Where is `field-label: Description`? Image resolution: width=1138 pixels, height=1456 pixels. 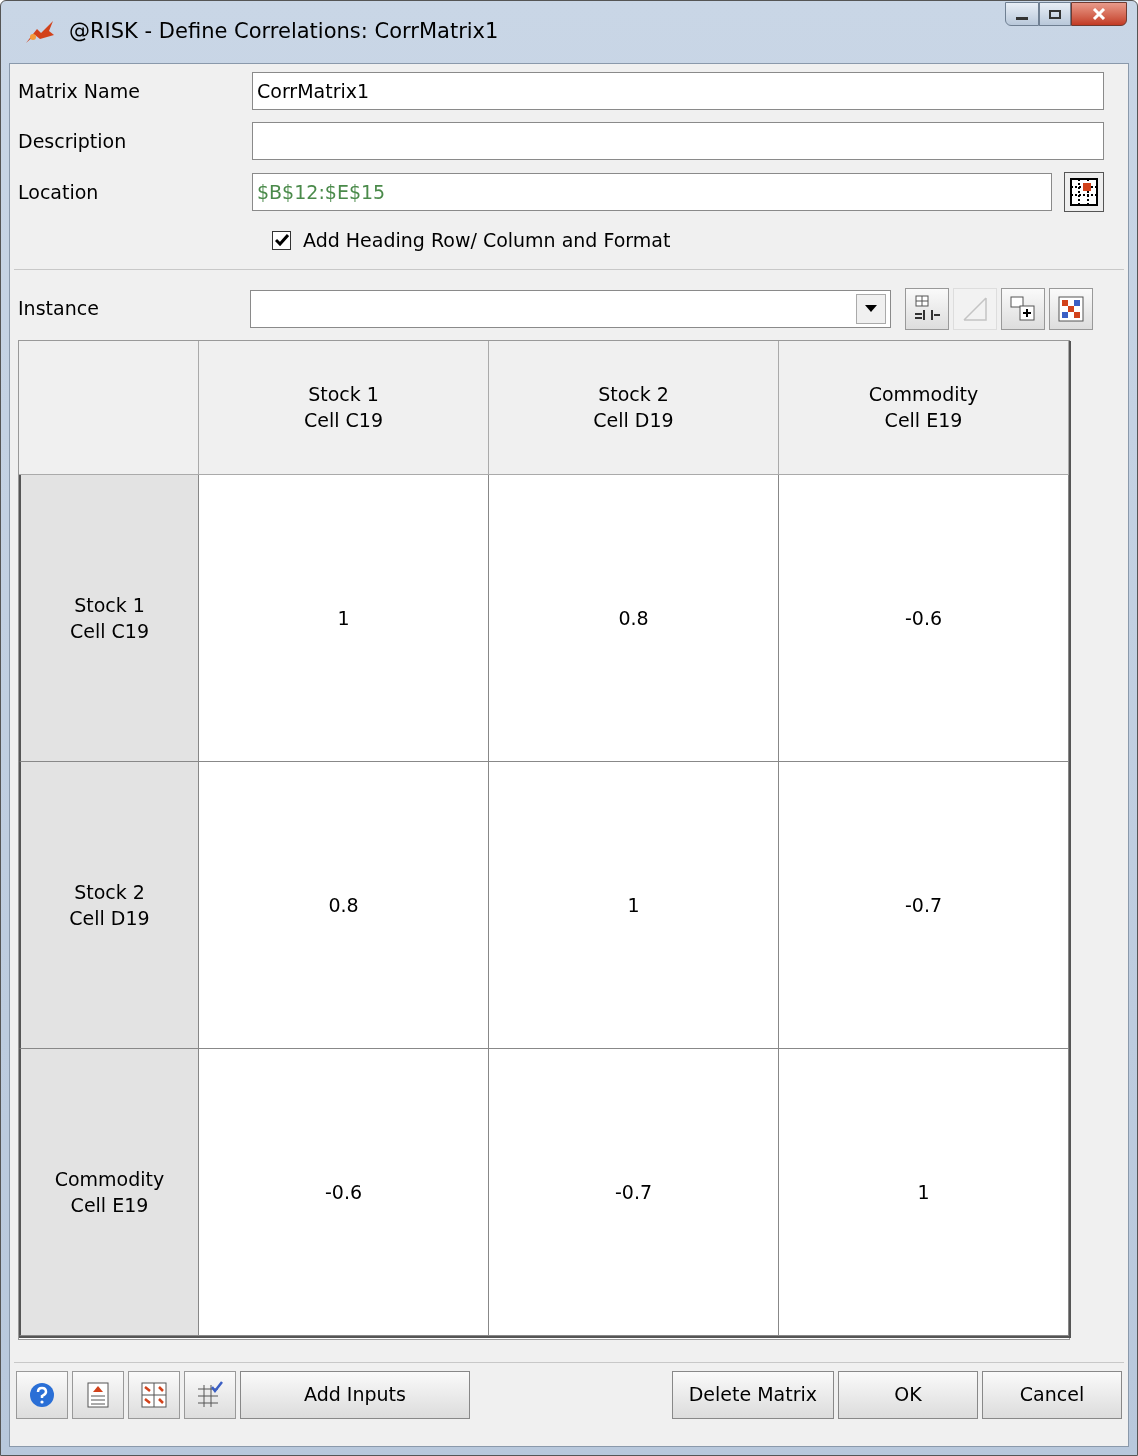
field-label: Description is located at coordinates (73, 141).